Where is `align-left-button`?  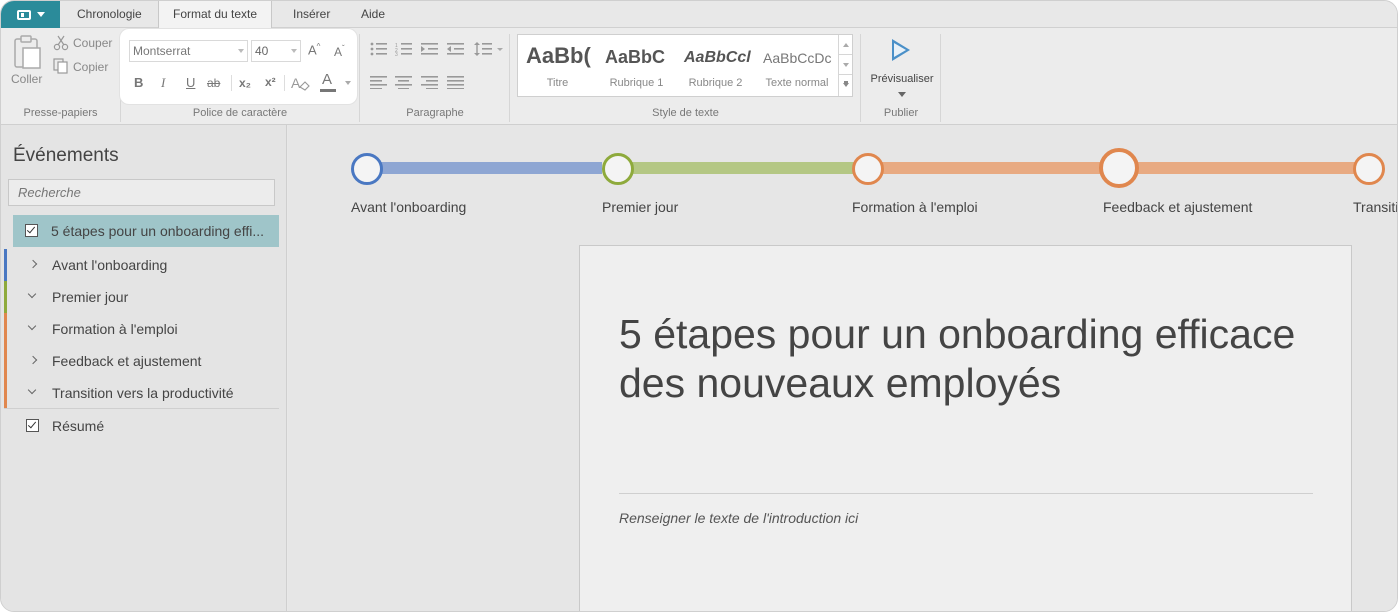
align-left-button is located at coordinates (379, 82).